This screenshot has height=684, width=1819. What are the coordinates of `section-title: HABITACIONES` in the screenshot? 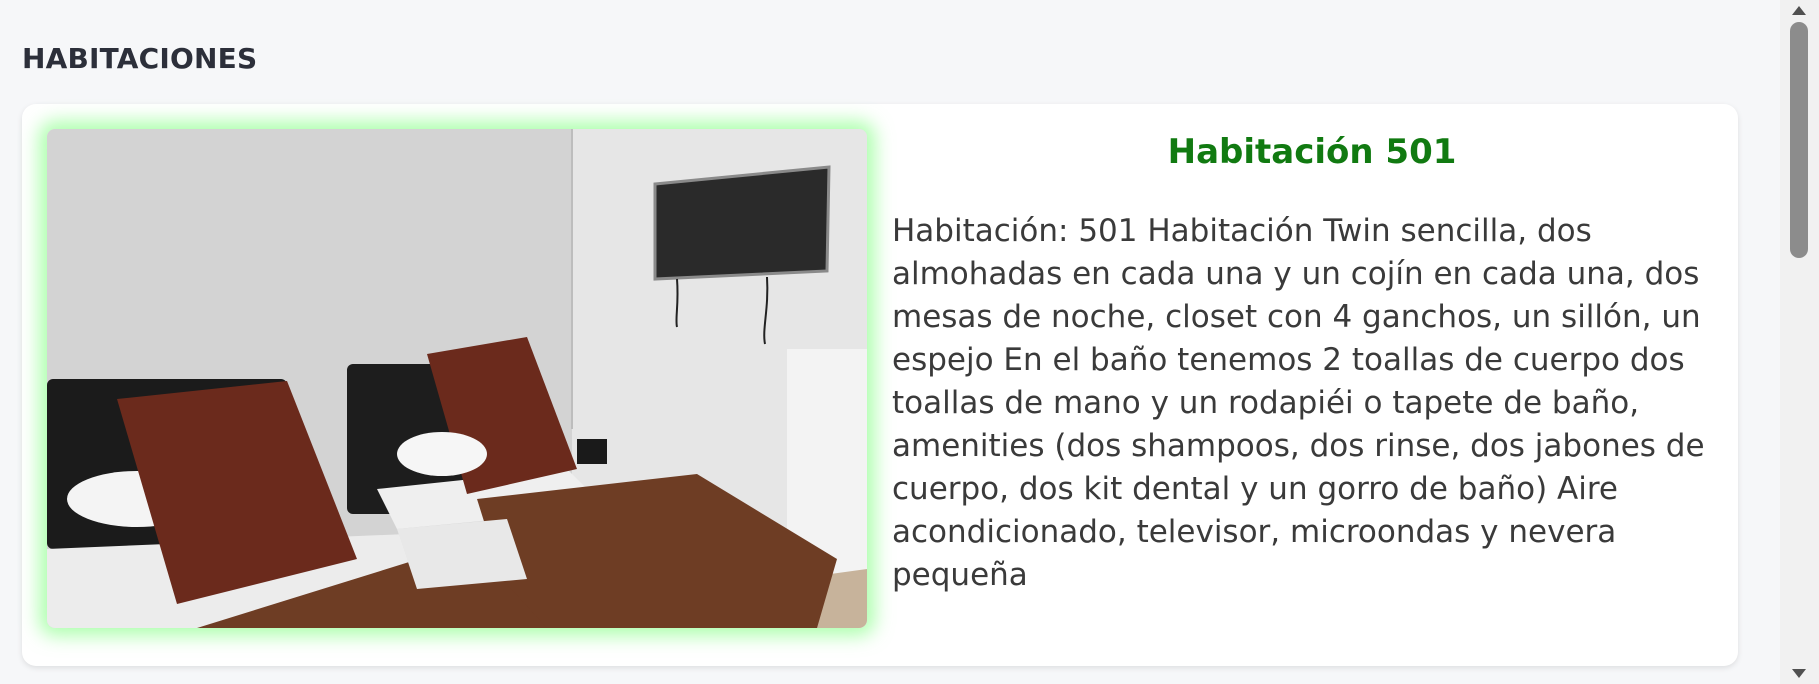 It's located at (140, 58).